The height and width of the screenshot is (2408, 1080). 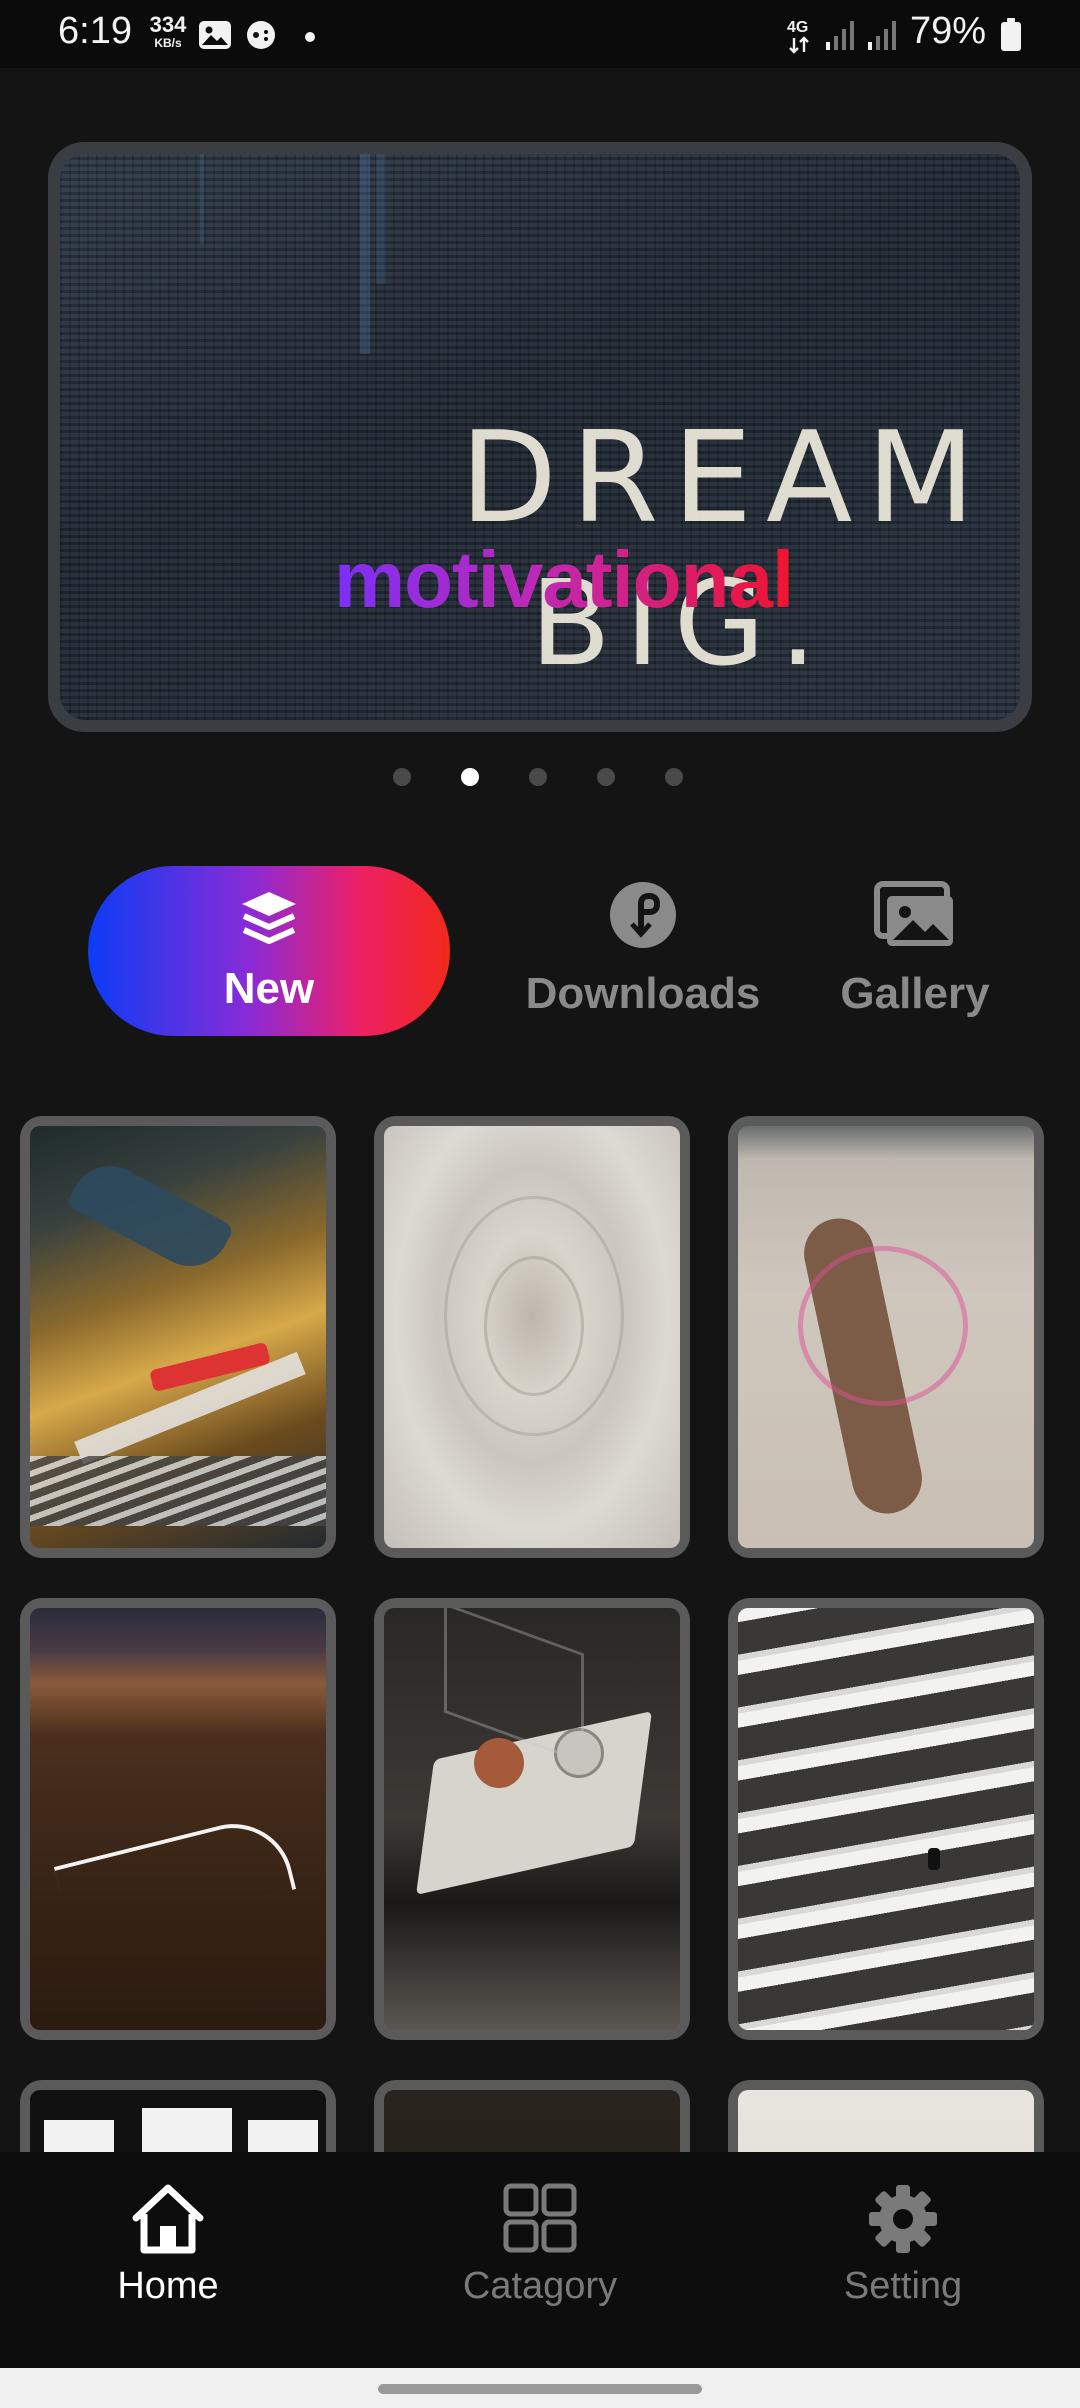 I want to click on carousel-dot-active, so click(x=470, y=777).